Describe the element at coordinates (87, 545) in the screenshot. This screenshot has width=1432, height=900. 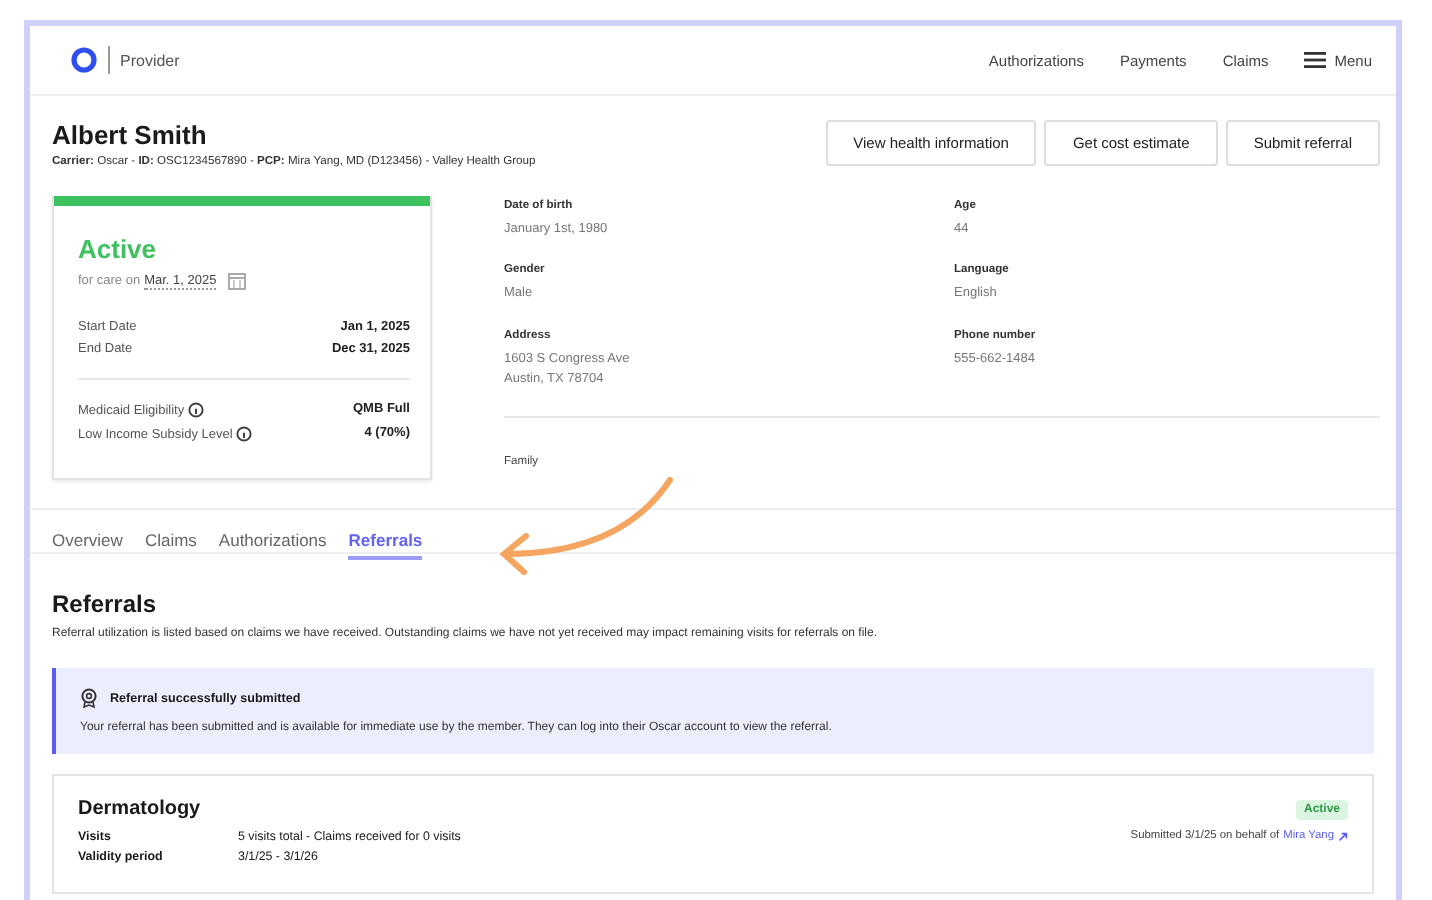
I see `tab: Overview` at that location.